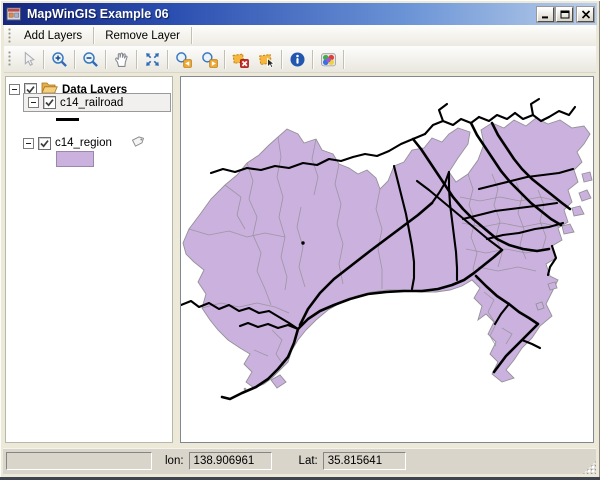 This screenshot has width=600, height=480. I want to click on window-title: MapWinGIS Example 06, so click(98, 14).